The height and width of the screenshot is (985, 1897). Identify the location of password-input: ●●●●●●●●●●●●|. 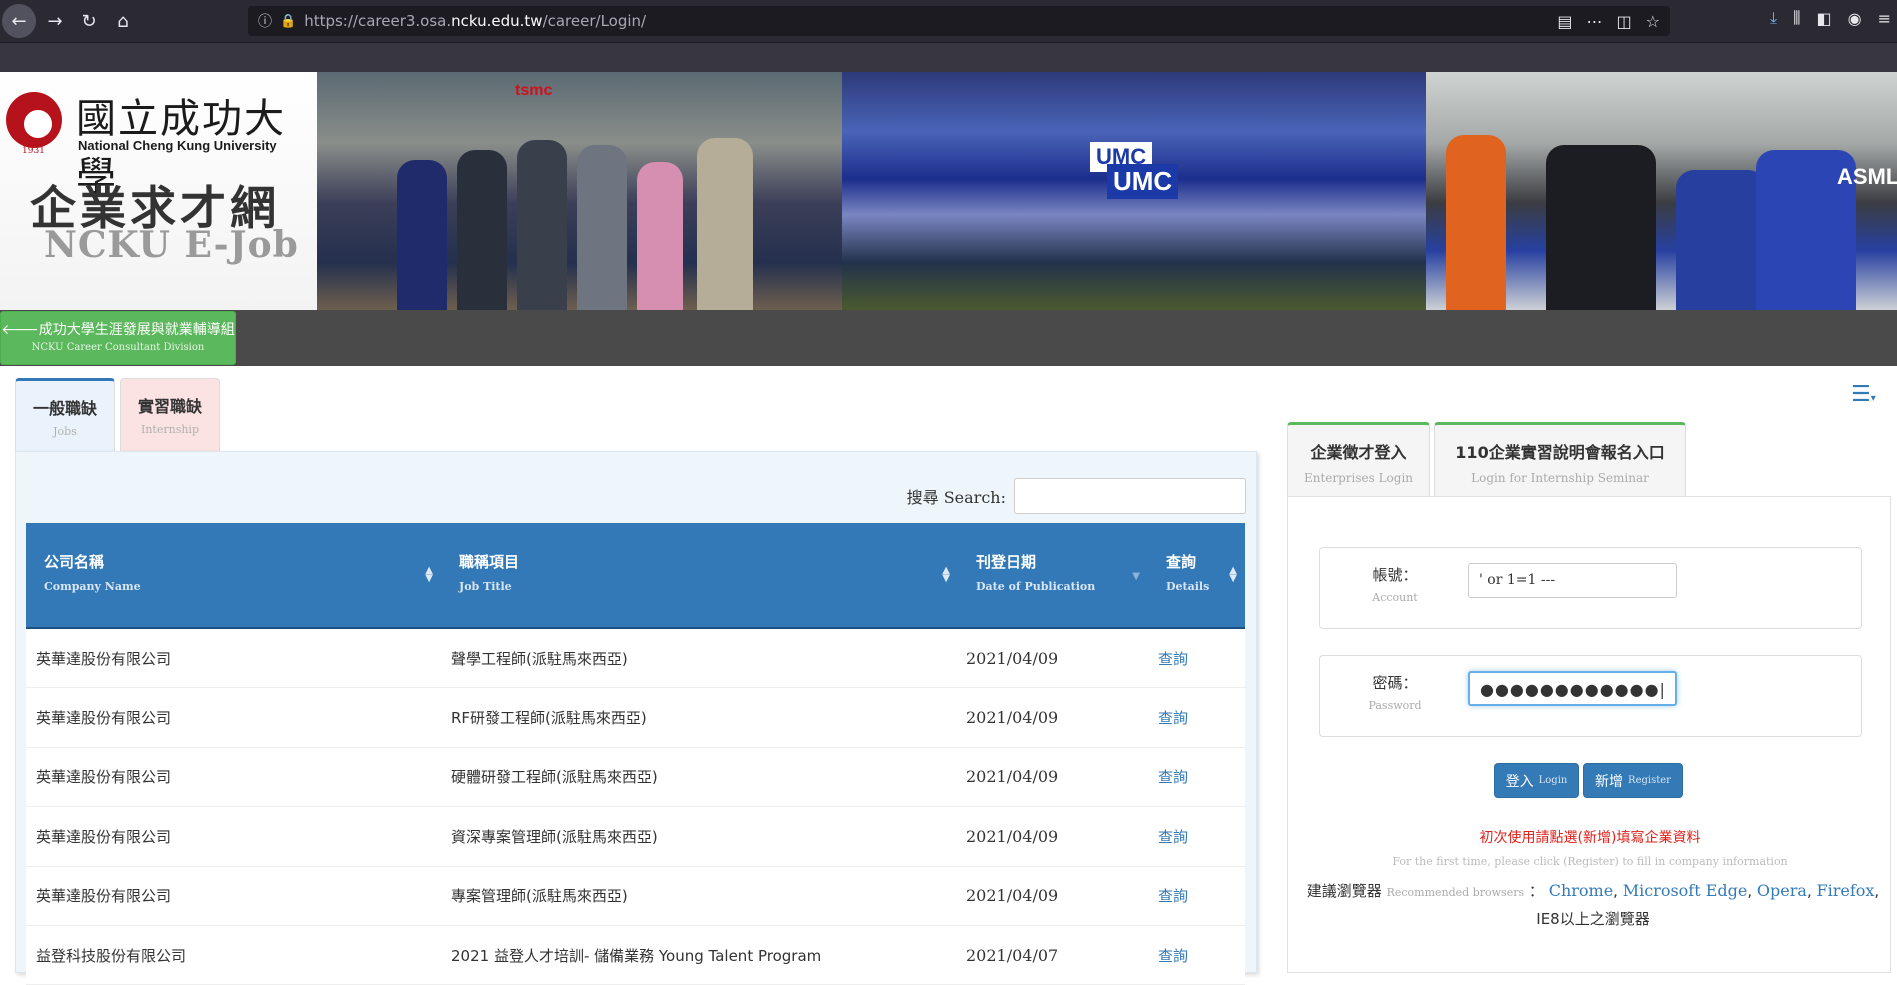
(1572, 688).